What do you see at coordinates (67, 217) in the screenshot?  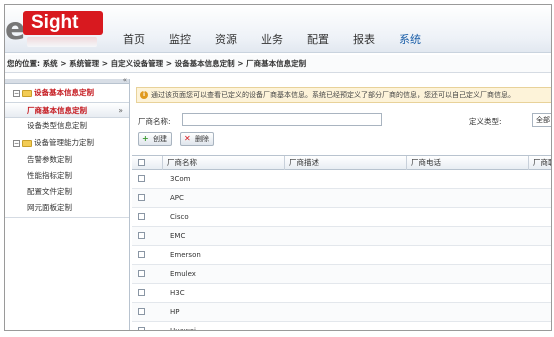 I see `sidebar-divider` at bounding box center [67, 217].